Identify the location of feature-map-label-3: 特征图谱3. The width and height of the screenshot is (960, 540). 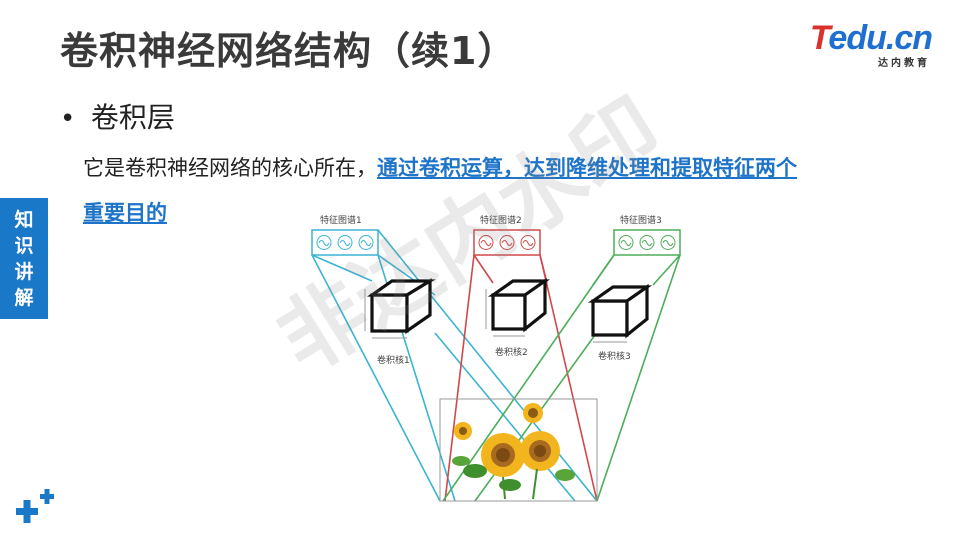
(641, 220).